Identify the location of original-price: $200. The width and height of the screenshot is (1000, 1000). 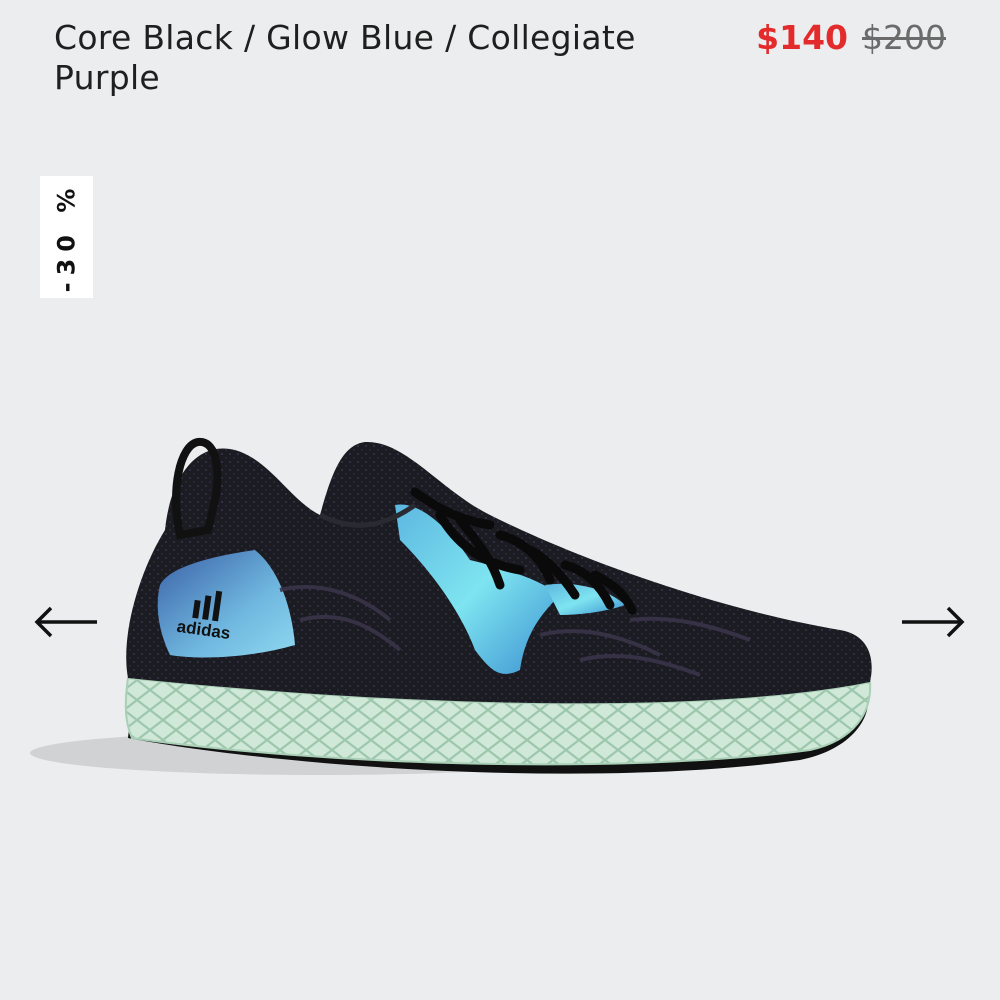
(904, 37).